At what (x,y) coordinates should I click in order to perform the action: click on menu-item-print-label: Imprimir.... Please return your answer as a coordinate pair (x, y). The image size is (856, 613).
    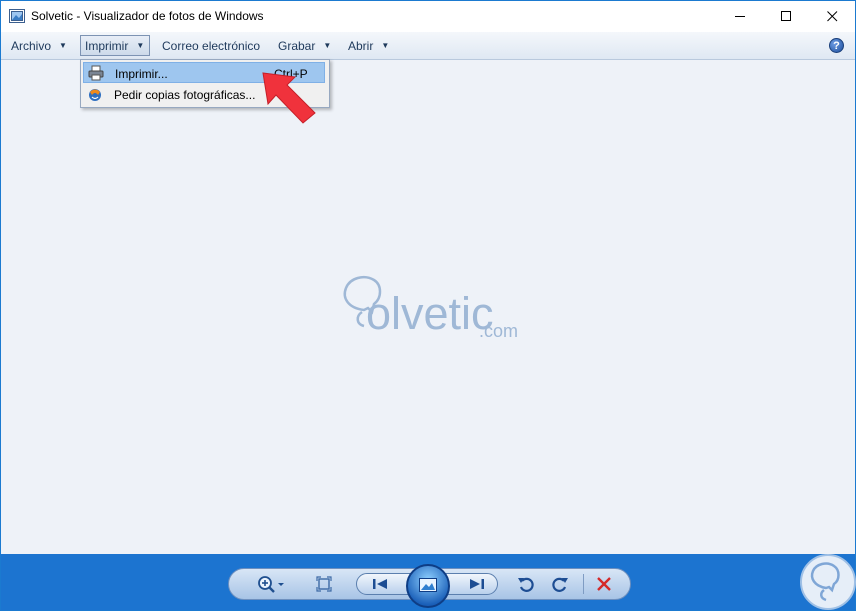
    Looking at the image, I should click on (141, 74).